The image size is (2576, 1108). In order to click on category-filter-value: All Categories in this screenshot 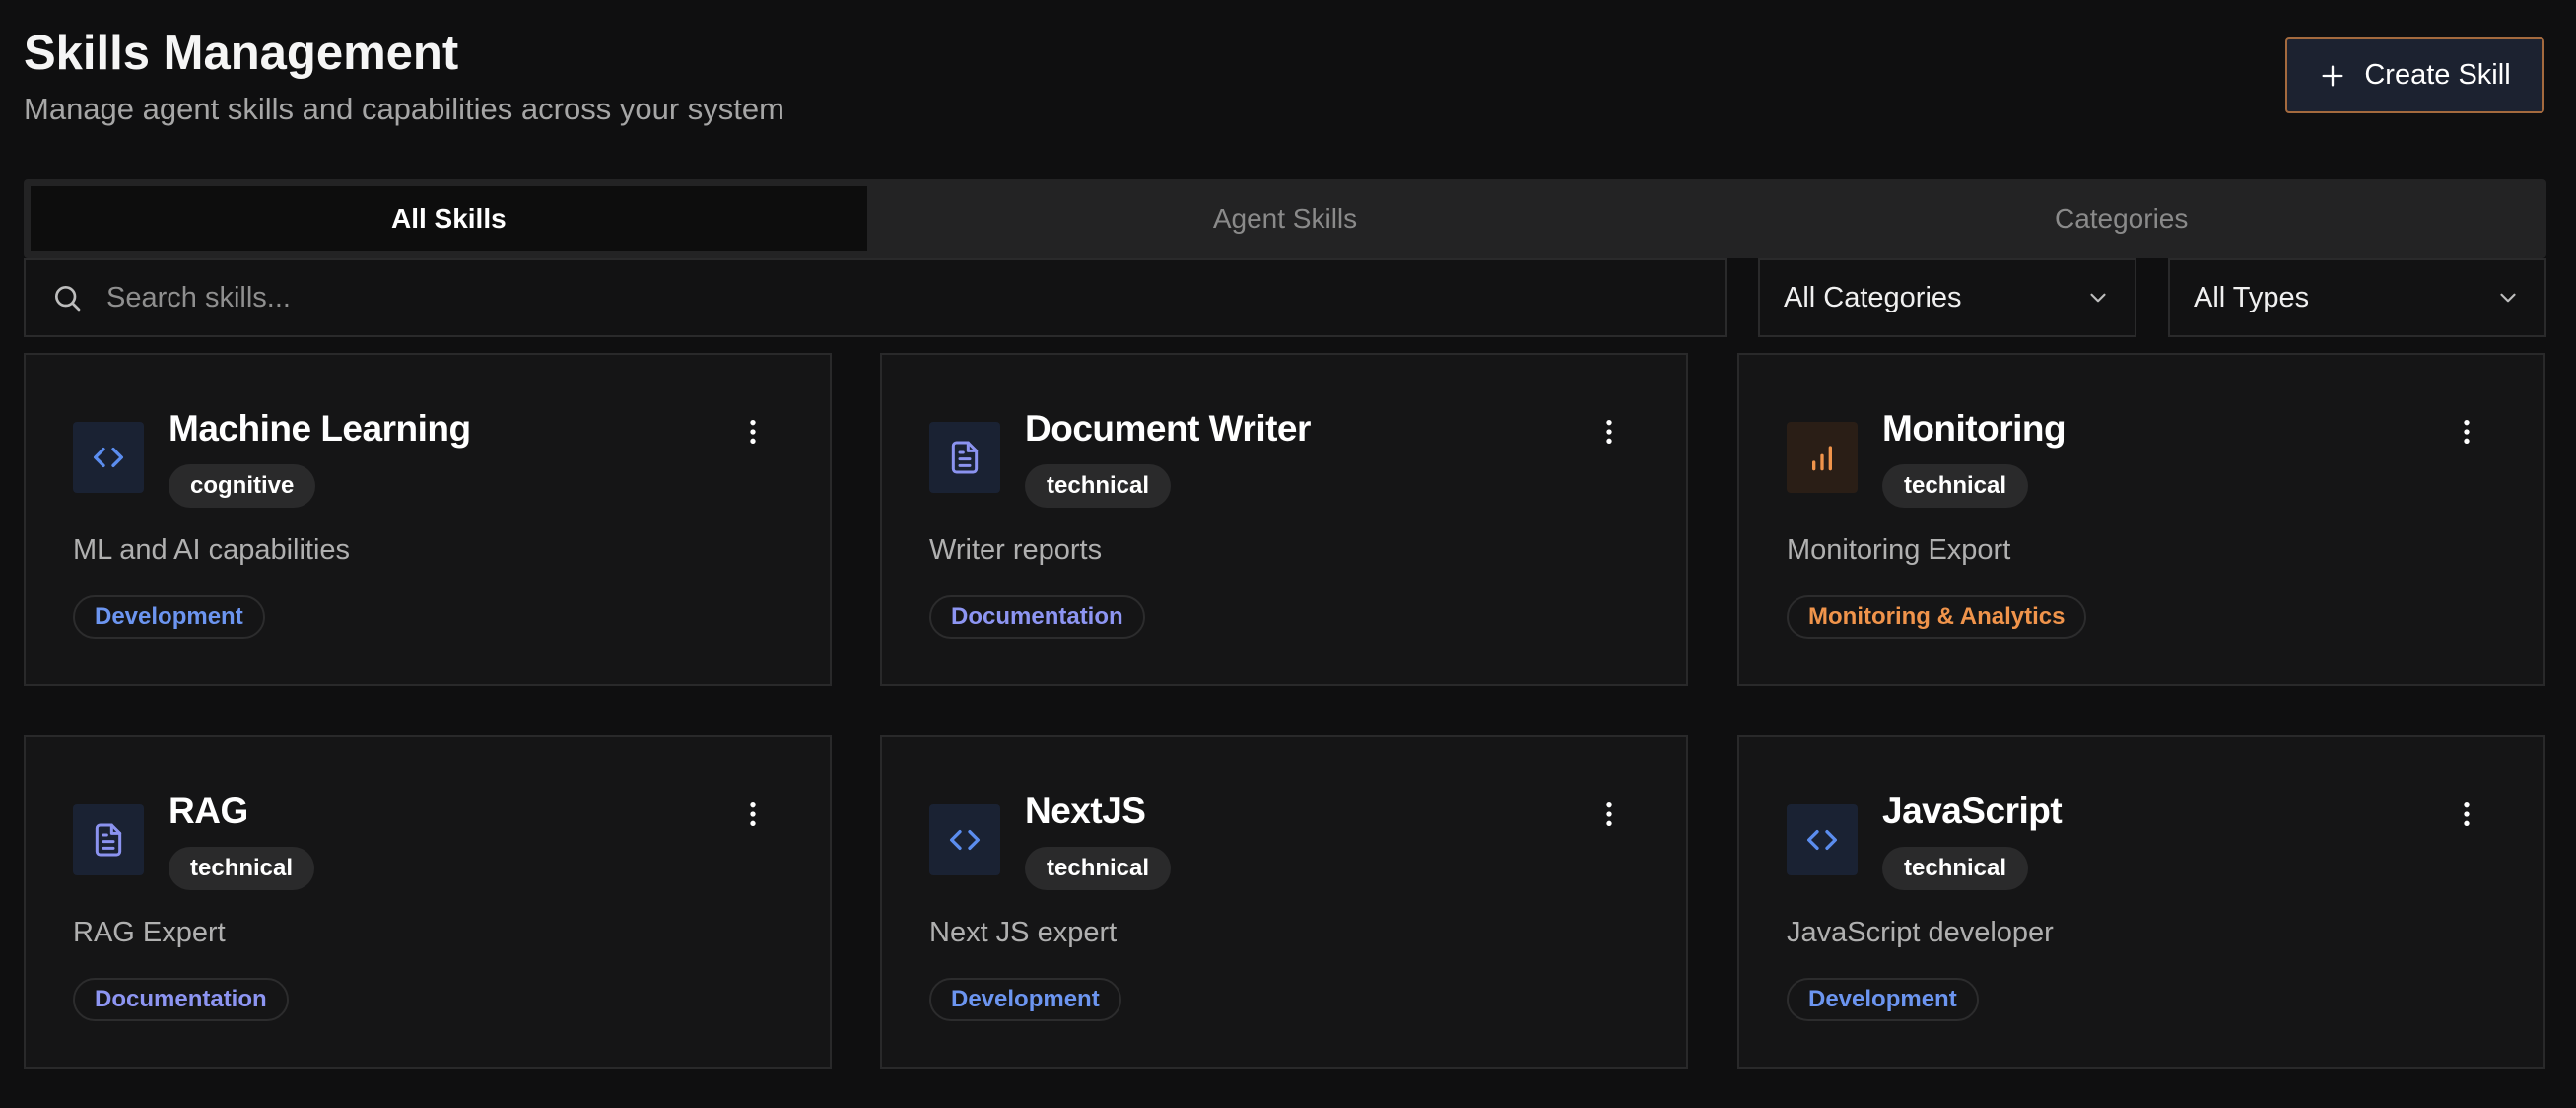, I will do `click(1873, 297)`.